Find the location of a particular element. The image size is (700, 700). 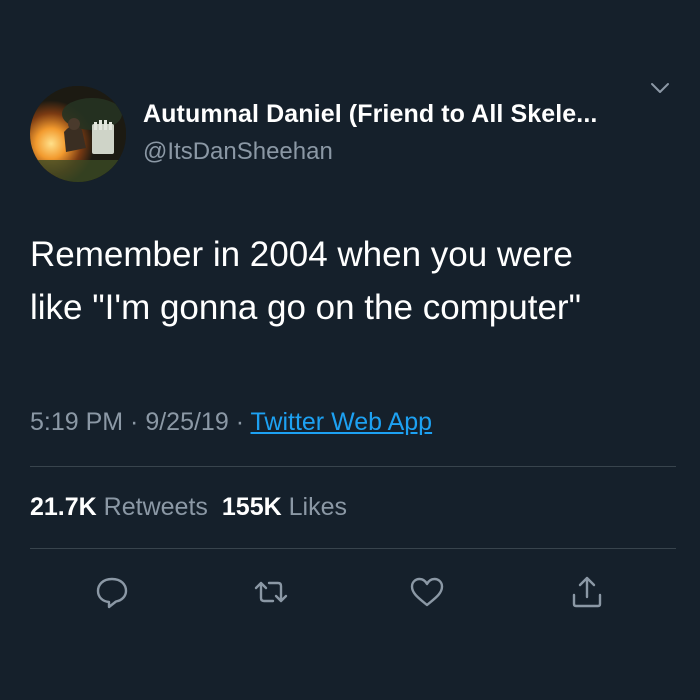

retweet-icon is located at coordinates (271, 592).